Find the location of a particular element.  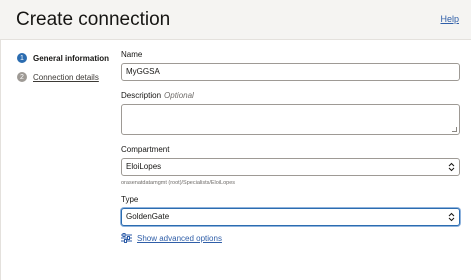

type-label: Type is located at coordinates (130, 199).